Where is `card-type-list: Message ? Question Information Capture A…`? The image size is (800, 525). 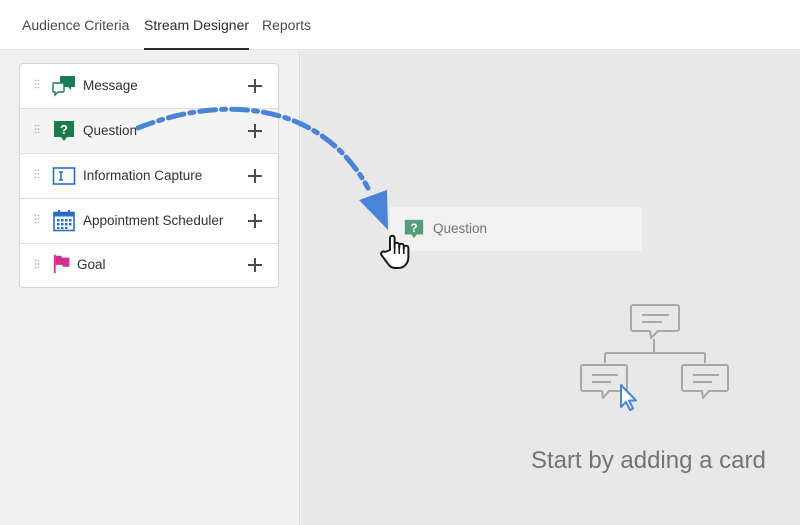 card-type-list: Message ? Question Information Capture A… is located at coordinates (149, 175).